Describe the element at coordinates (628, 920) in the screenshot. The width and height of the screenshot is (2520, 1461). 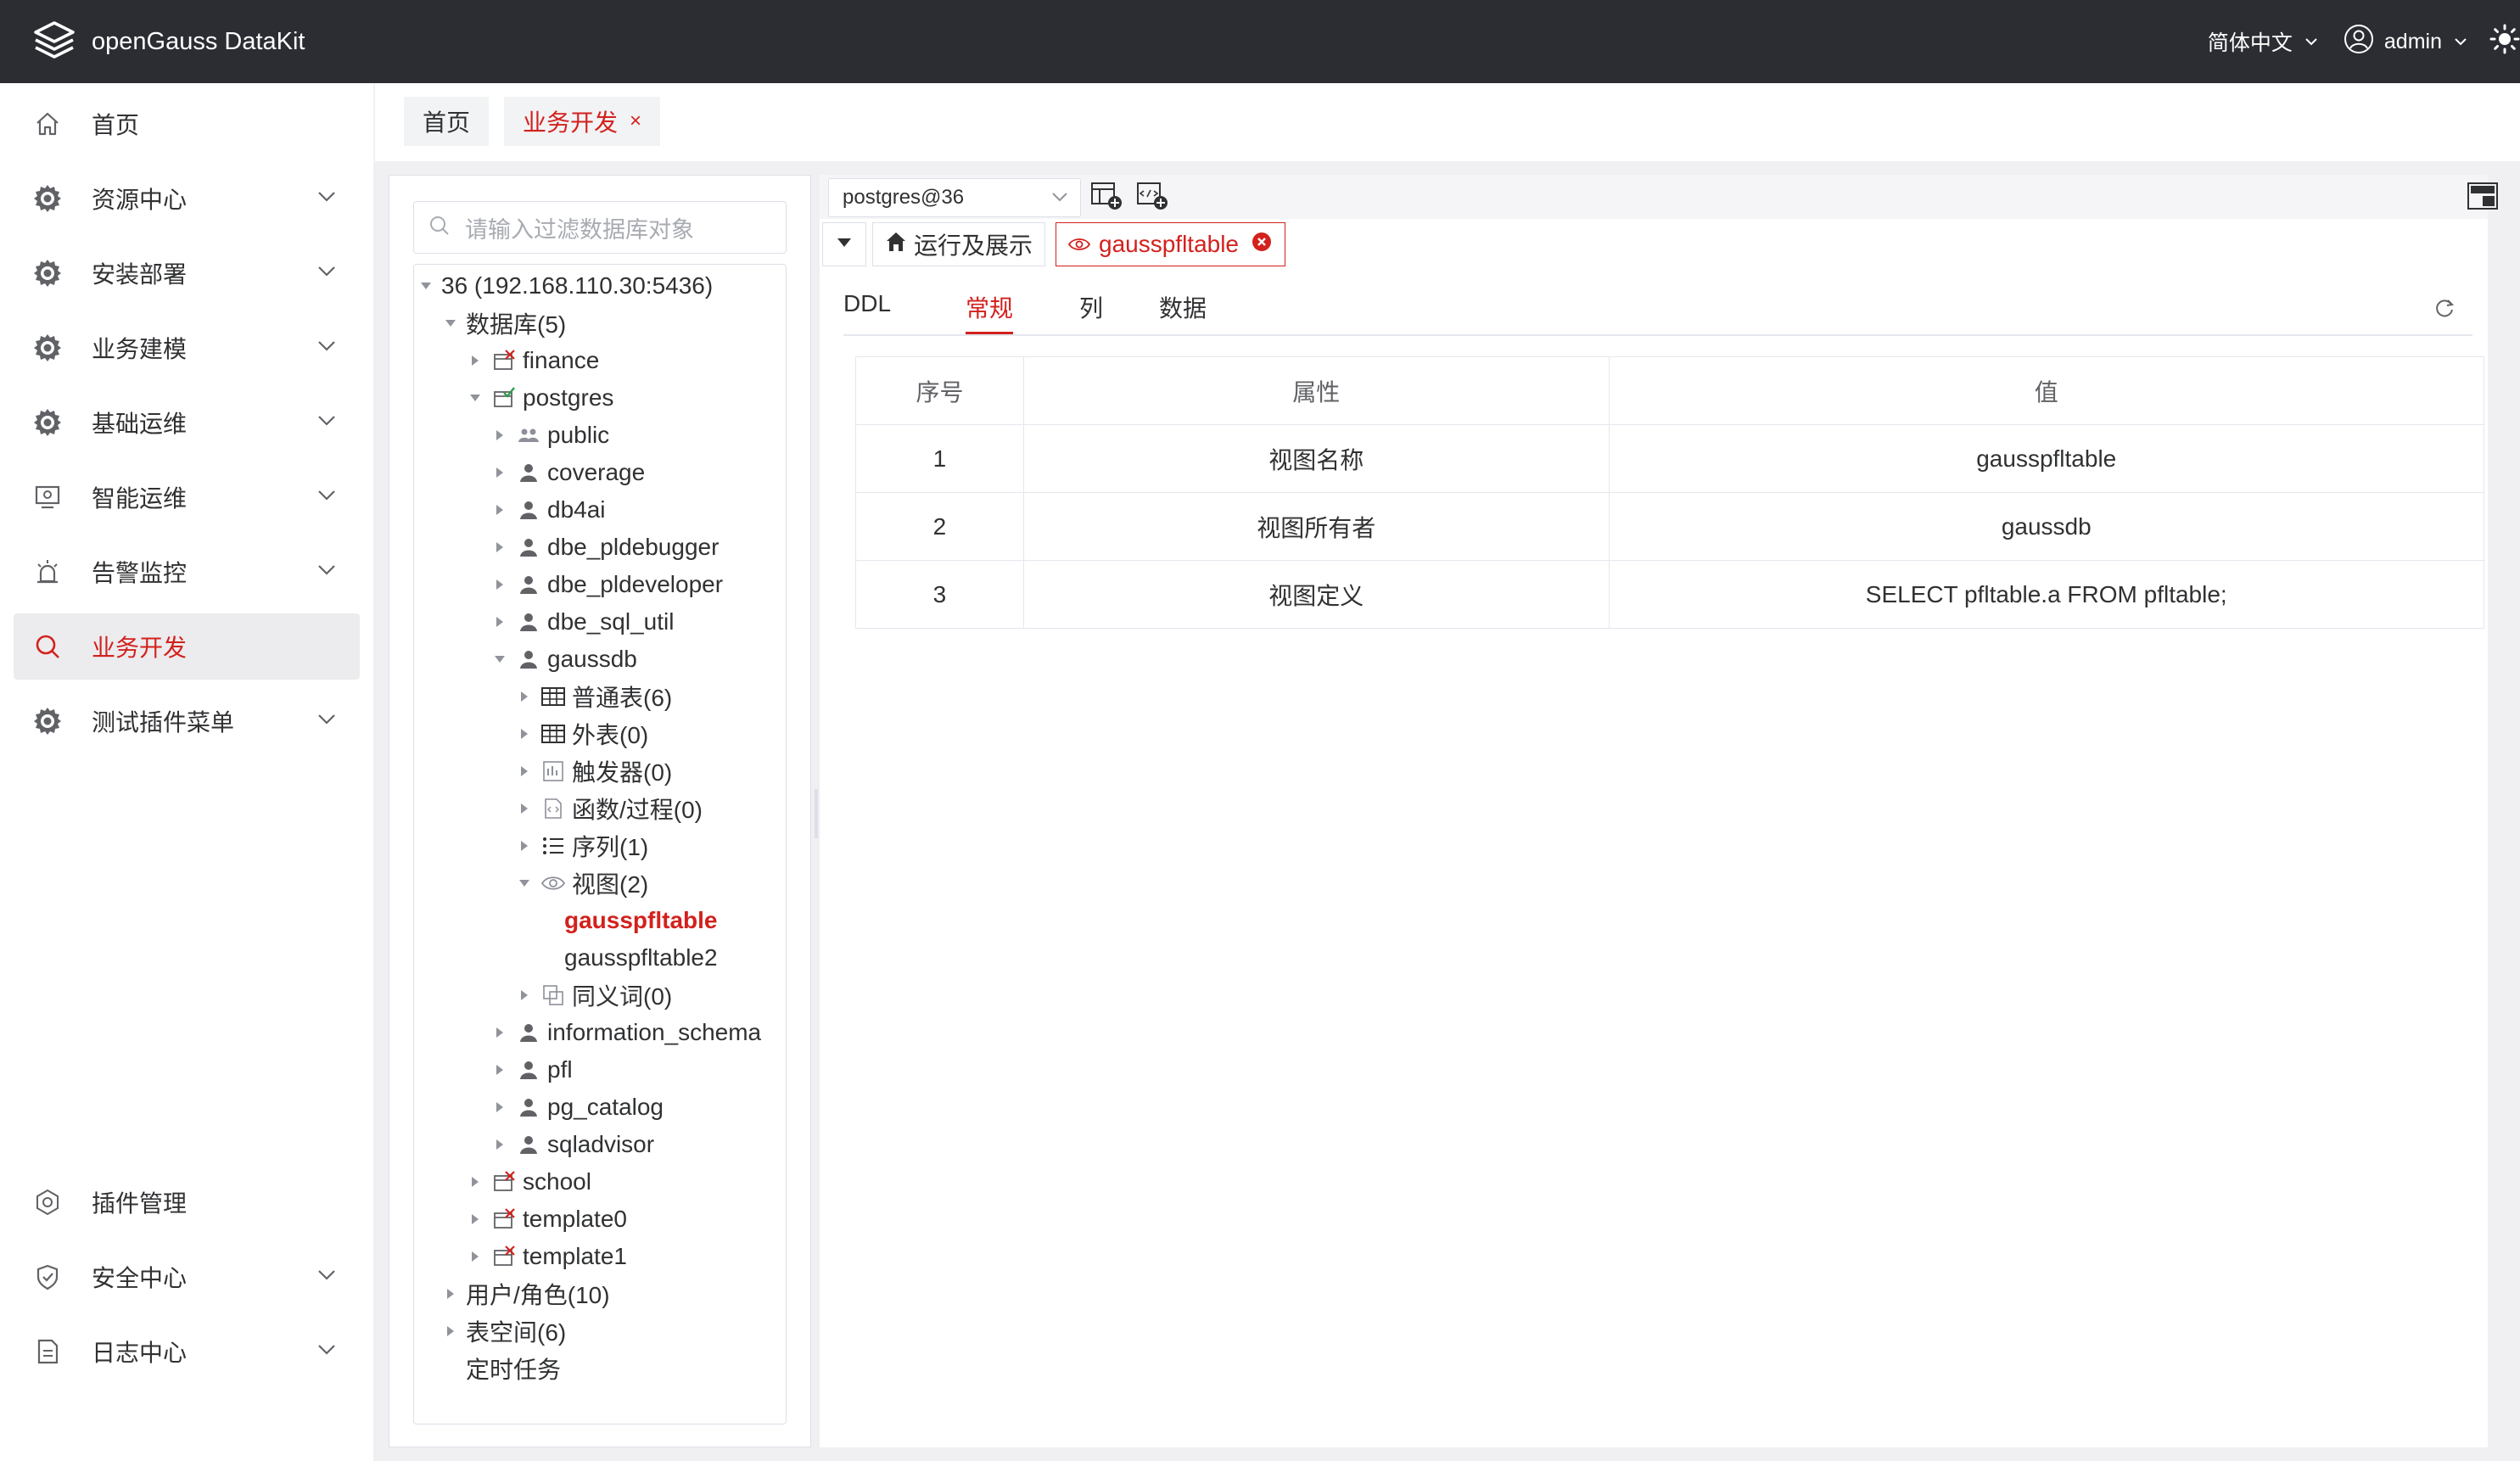
I see `tree-node: gausspfltable` at that location.